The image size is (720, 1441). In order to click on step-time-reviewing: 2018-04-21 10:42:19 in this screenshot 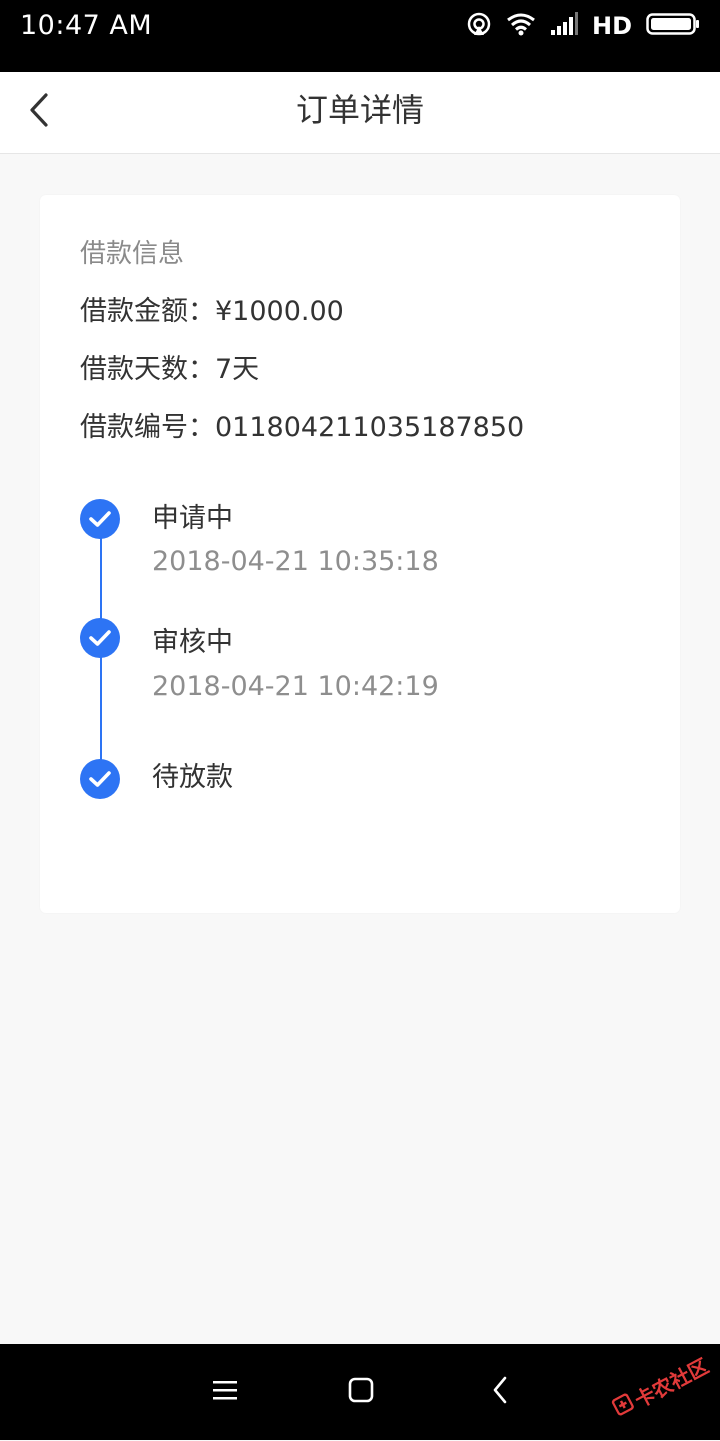, I will do `click(295, 686)`.